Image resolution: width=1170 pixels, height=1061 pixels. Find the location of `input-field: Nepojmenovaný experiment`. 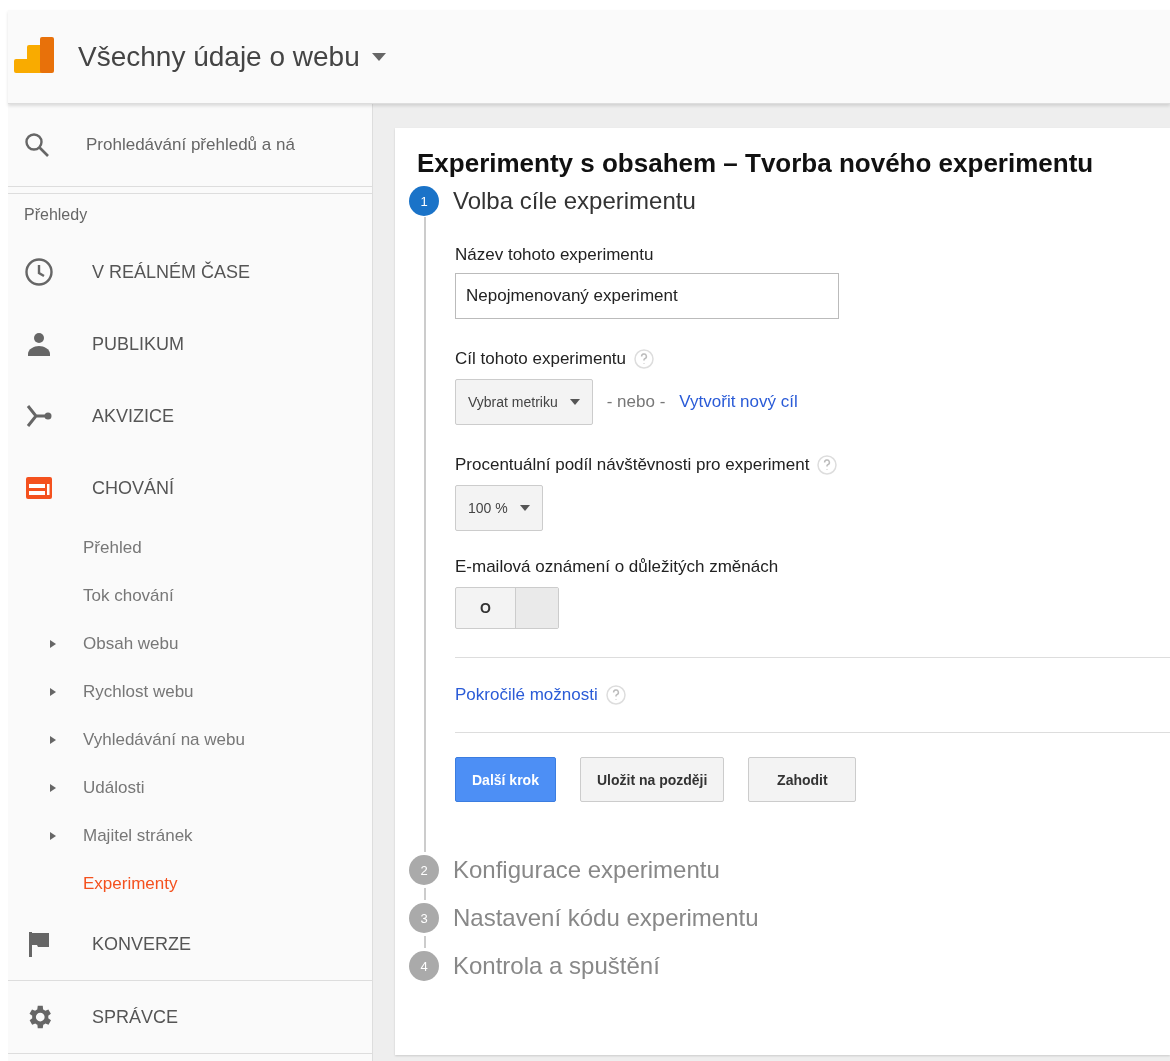

input-field: Nepojmenovaný experiment is located at coordinates (647, 296).